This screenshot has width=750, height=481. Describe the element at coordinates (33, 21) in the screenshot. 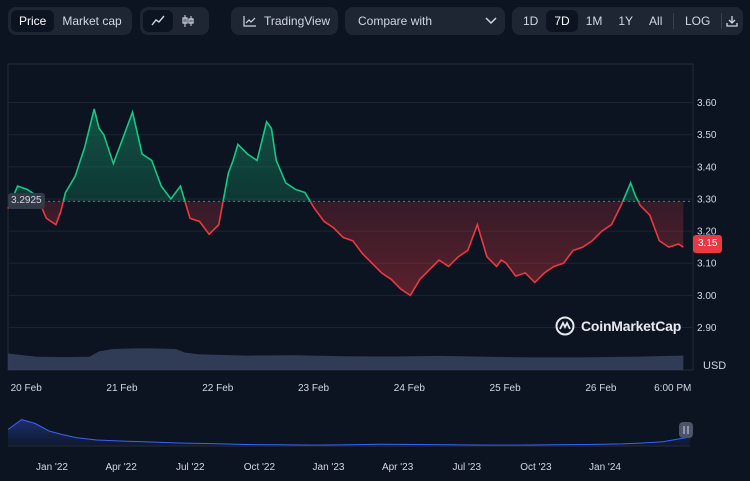

I see `tab-price: Price` at that location.